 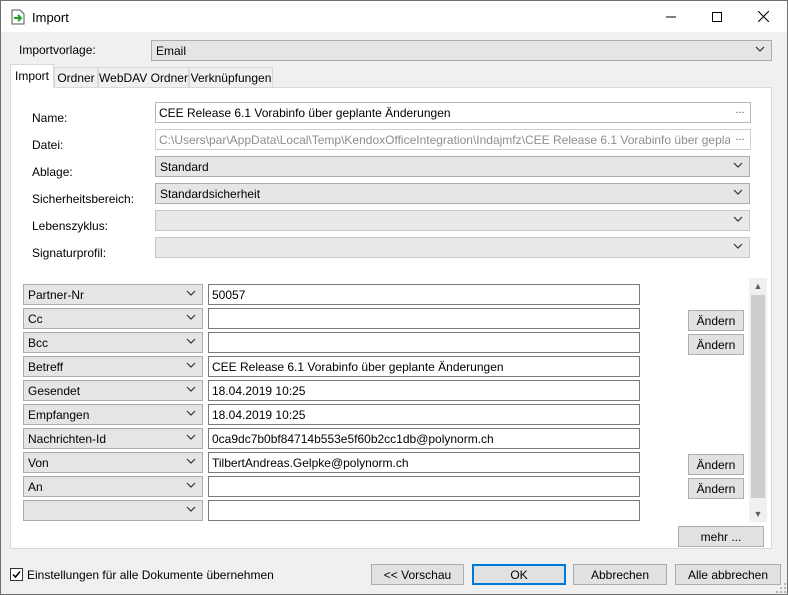 I want to click on apply-all-checkbox, so click(x=16, y=574).